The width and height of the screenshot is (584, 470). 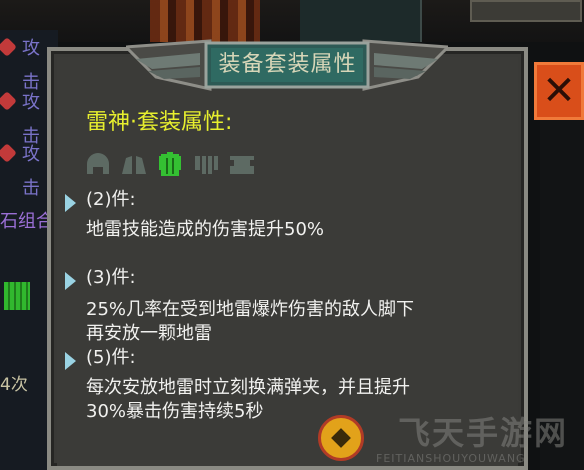 What do you see at coordinates (248, 387) in the screenshot?
I see `bonus-description-line: 每次安放地雷时立刻换满弹夹，并且提升` at bounding box center [248, 387].